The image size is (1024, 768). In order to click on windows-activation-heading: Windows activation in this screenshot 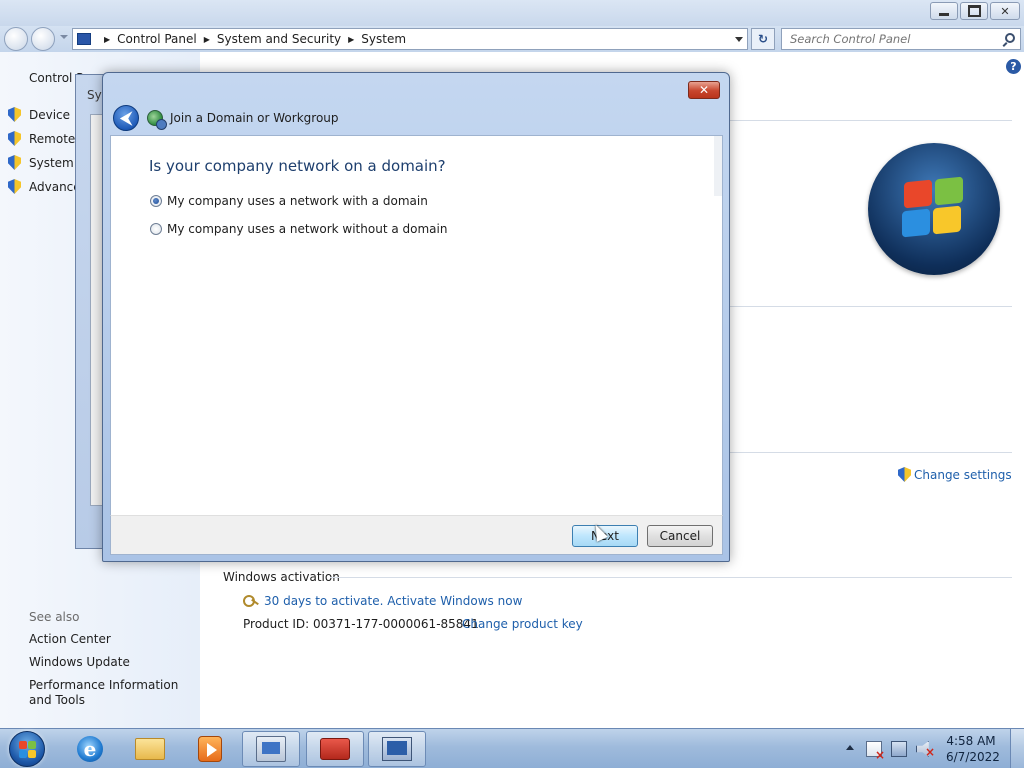, I will do `click(281, 577)`.